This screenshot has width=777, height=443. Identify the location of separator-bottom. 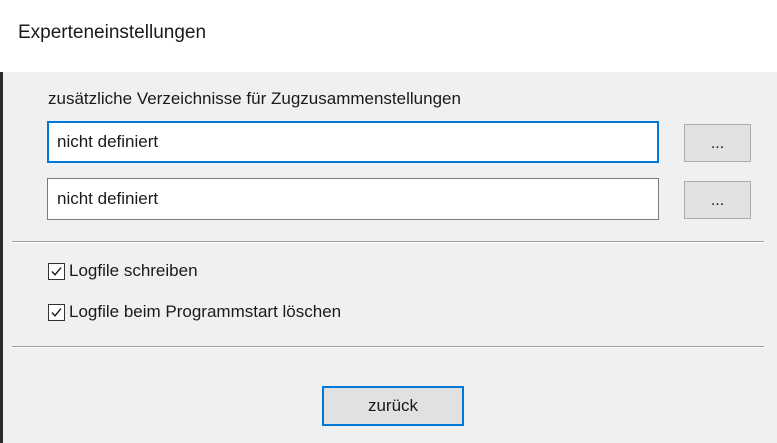
(388, 347).